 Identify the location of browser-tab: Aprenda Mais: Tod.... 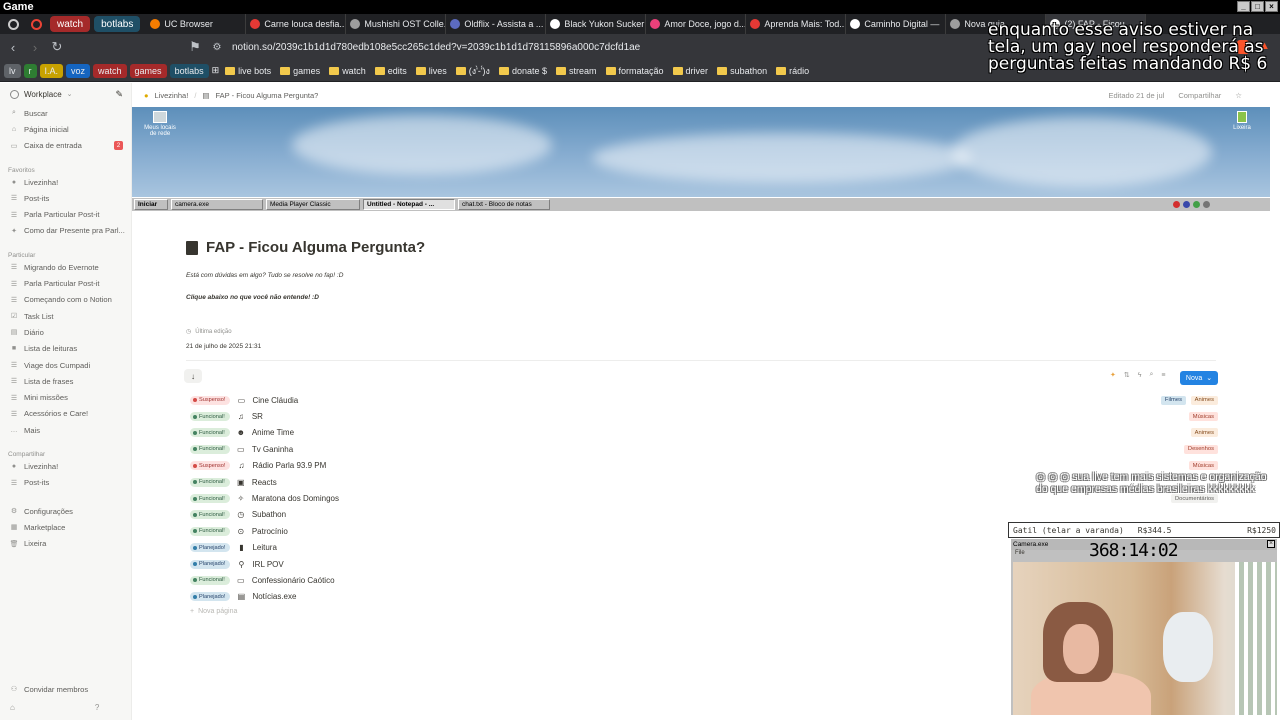
(796, 24).